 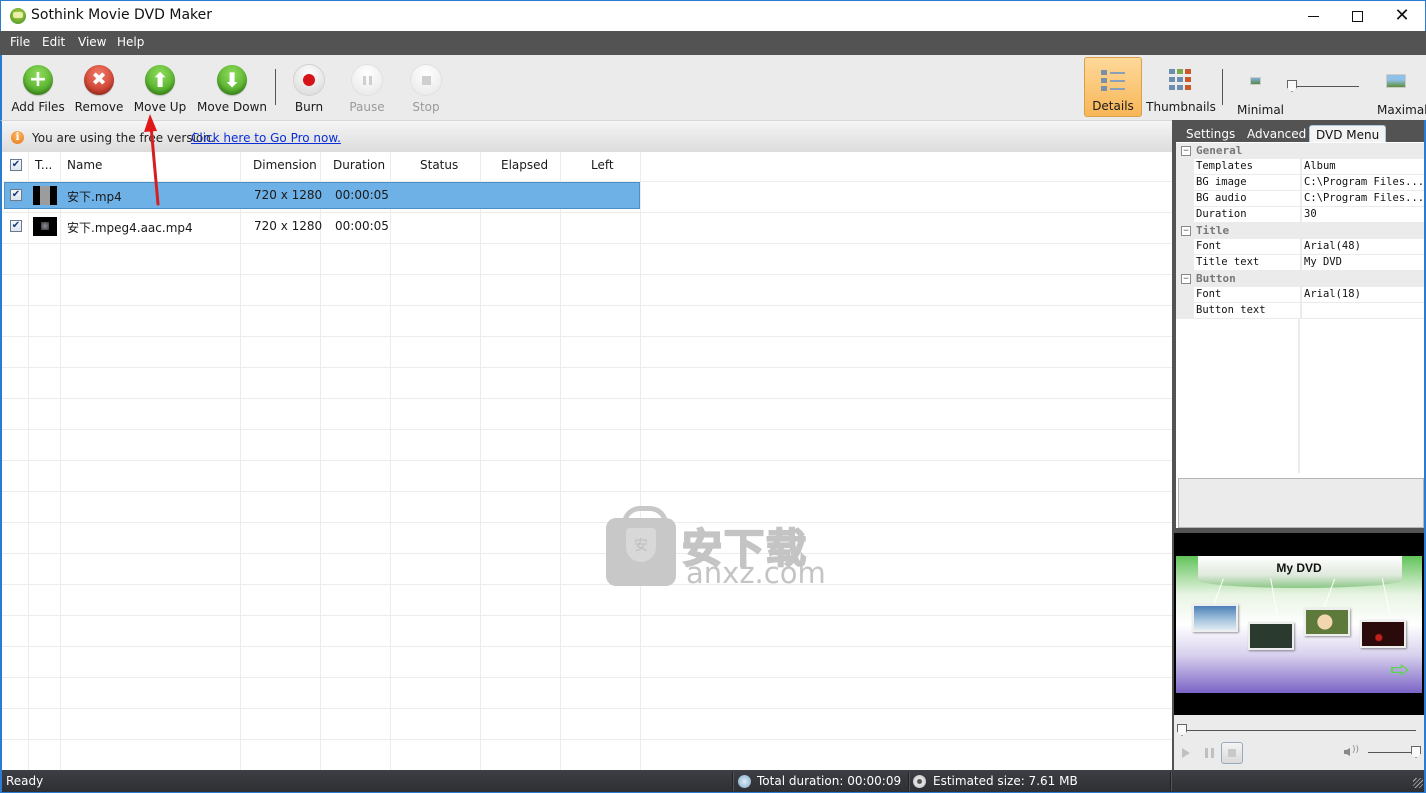 I want to click on table-row: ✔ 安下.mp4 720 x 1280 00:00:05, so click(x=587, y=196).